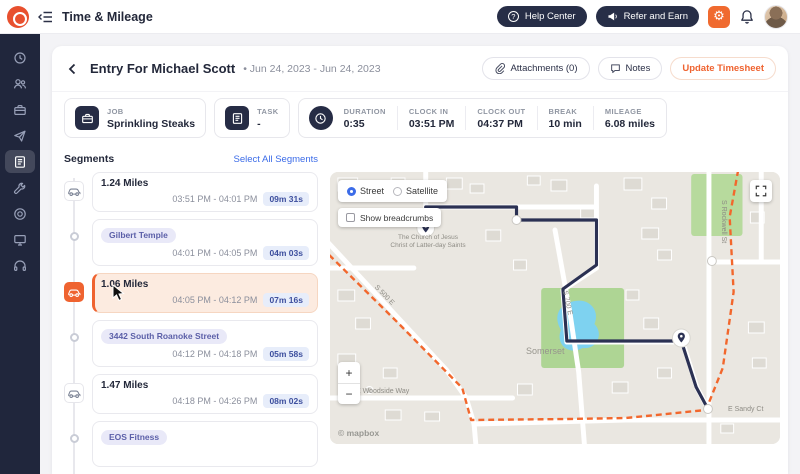 This screenshot has width=800, height=474. Describe the element at coordinates (320, 118) in the screenshot. I see `stats-clock-icon` at that location.